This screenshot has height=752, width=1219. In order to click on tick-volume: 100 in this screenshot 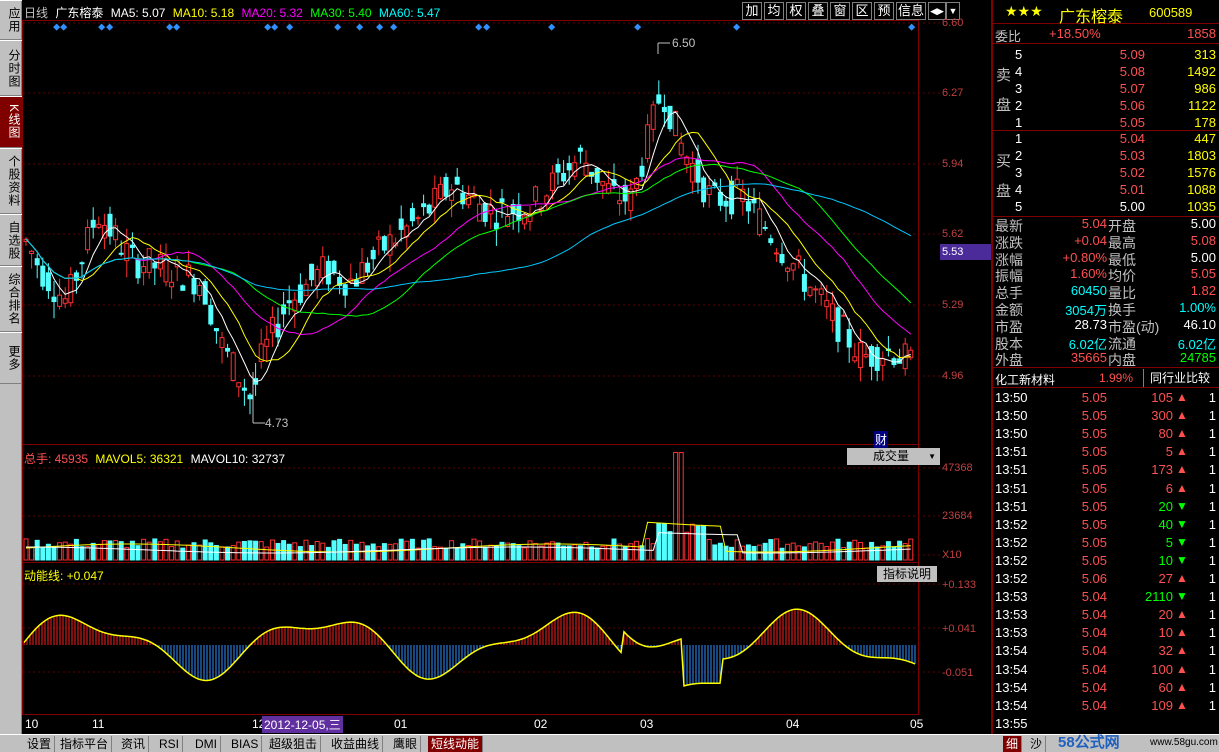, I will do `click(1162, 669)`.